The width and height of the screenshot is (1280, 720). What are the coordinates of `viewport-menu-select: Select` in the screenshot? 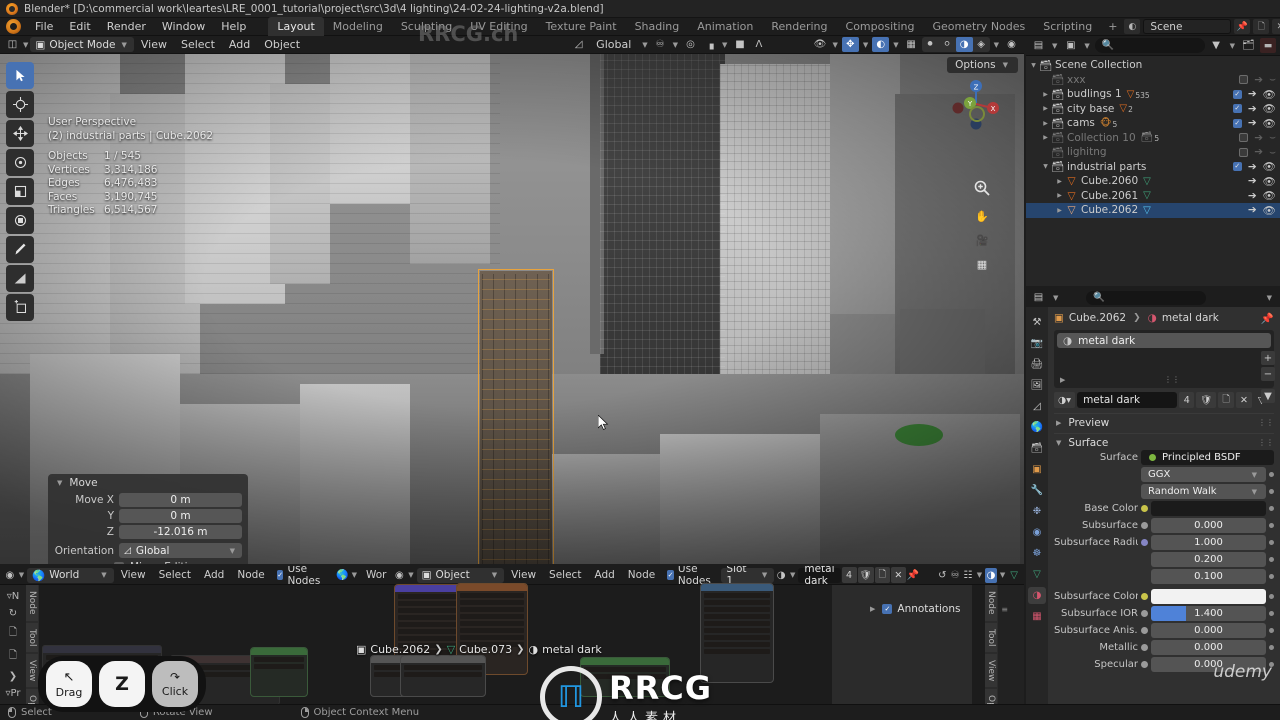 It's located at (198, 44).